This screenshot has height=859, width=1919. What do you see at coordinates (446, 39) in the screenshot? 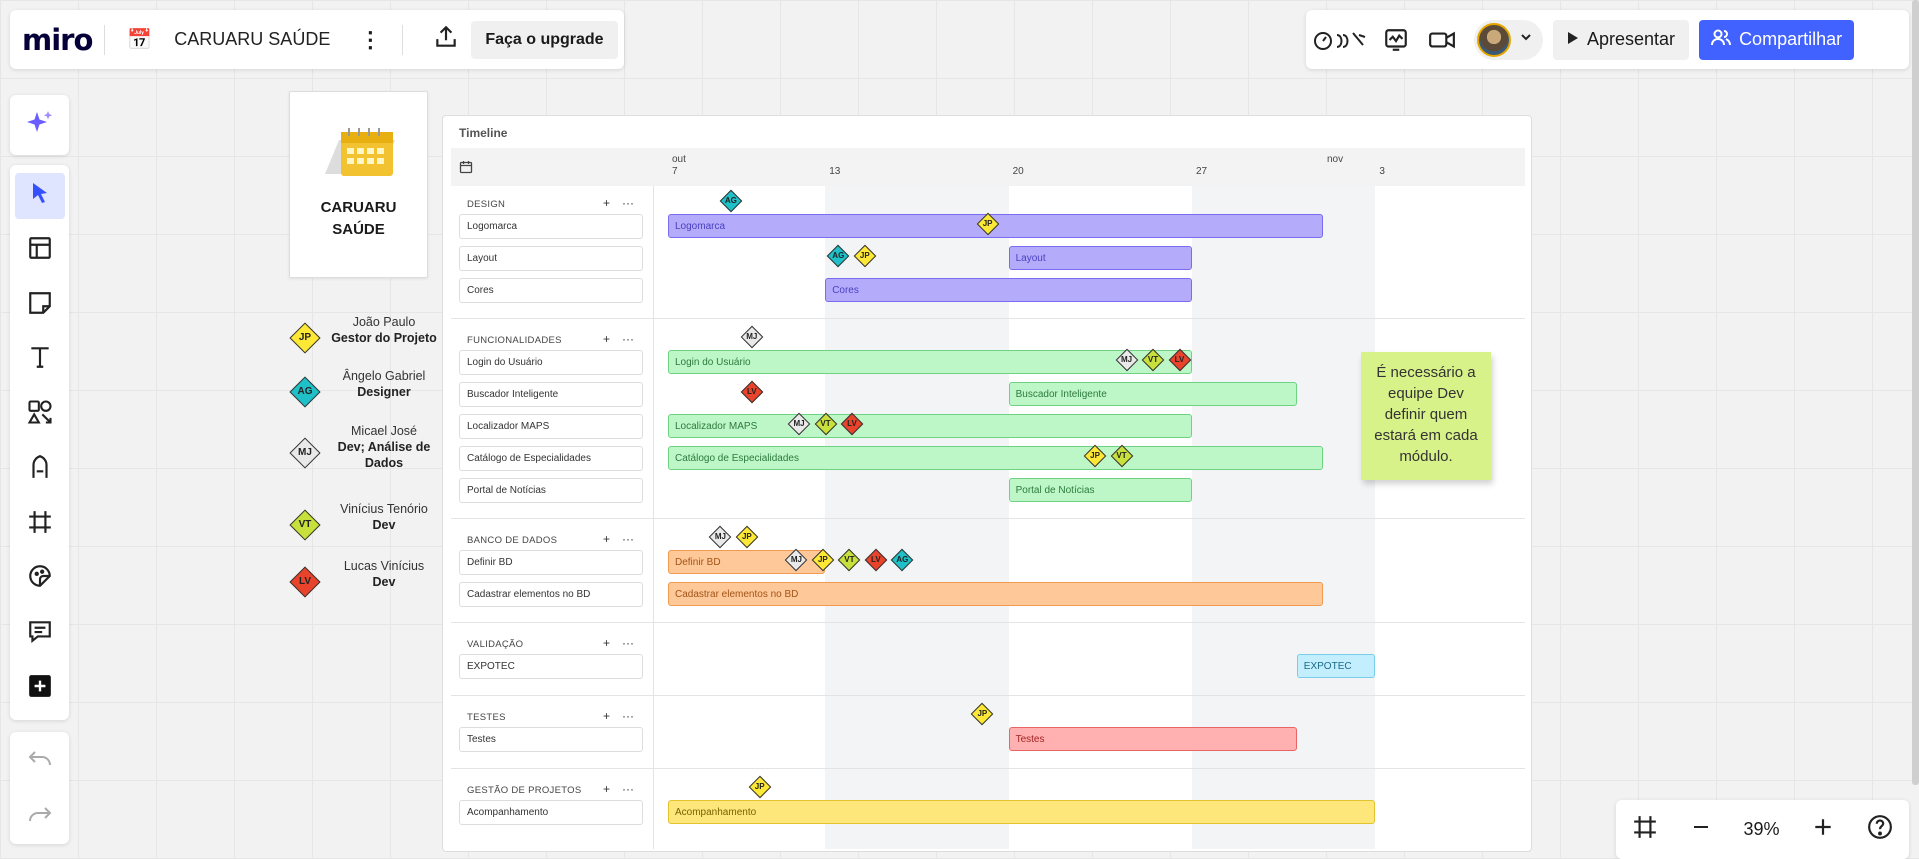
I see `upload-icon` at bounding box center [446, 39].